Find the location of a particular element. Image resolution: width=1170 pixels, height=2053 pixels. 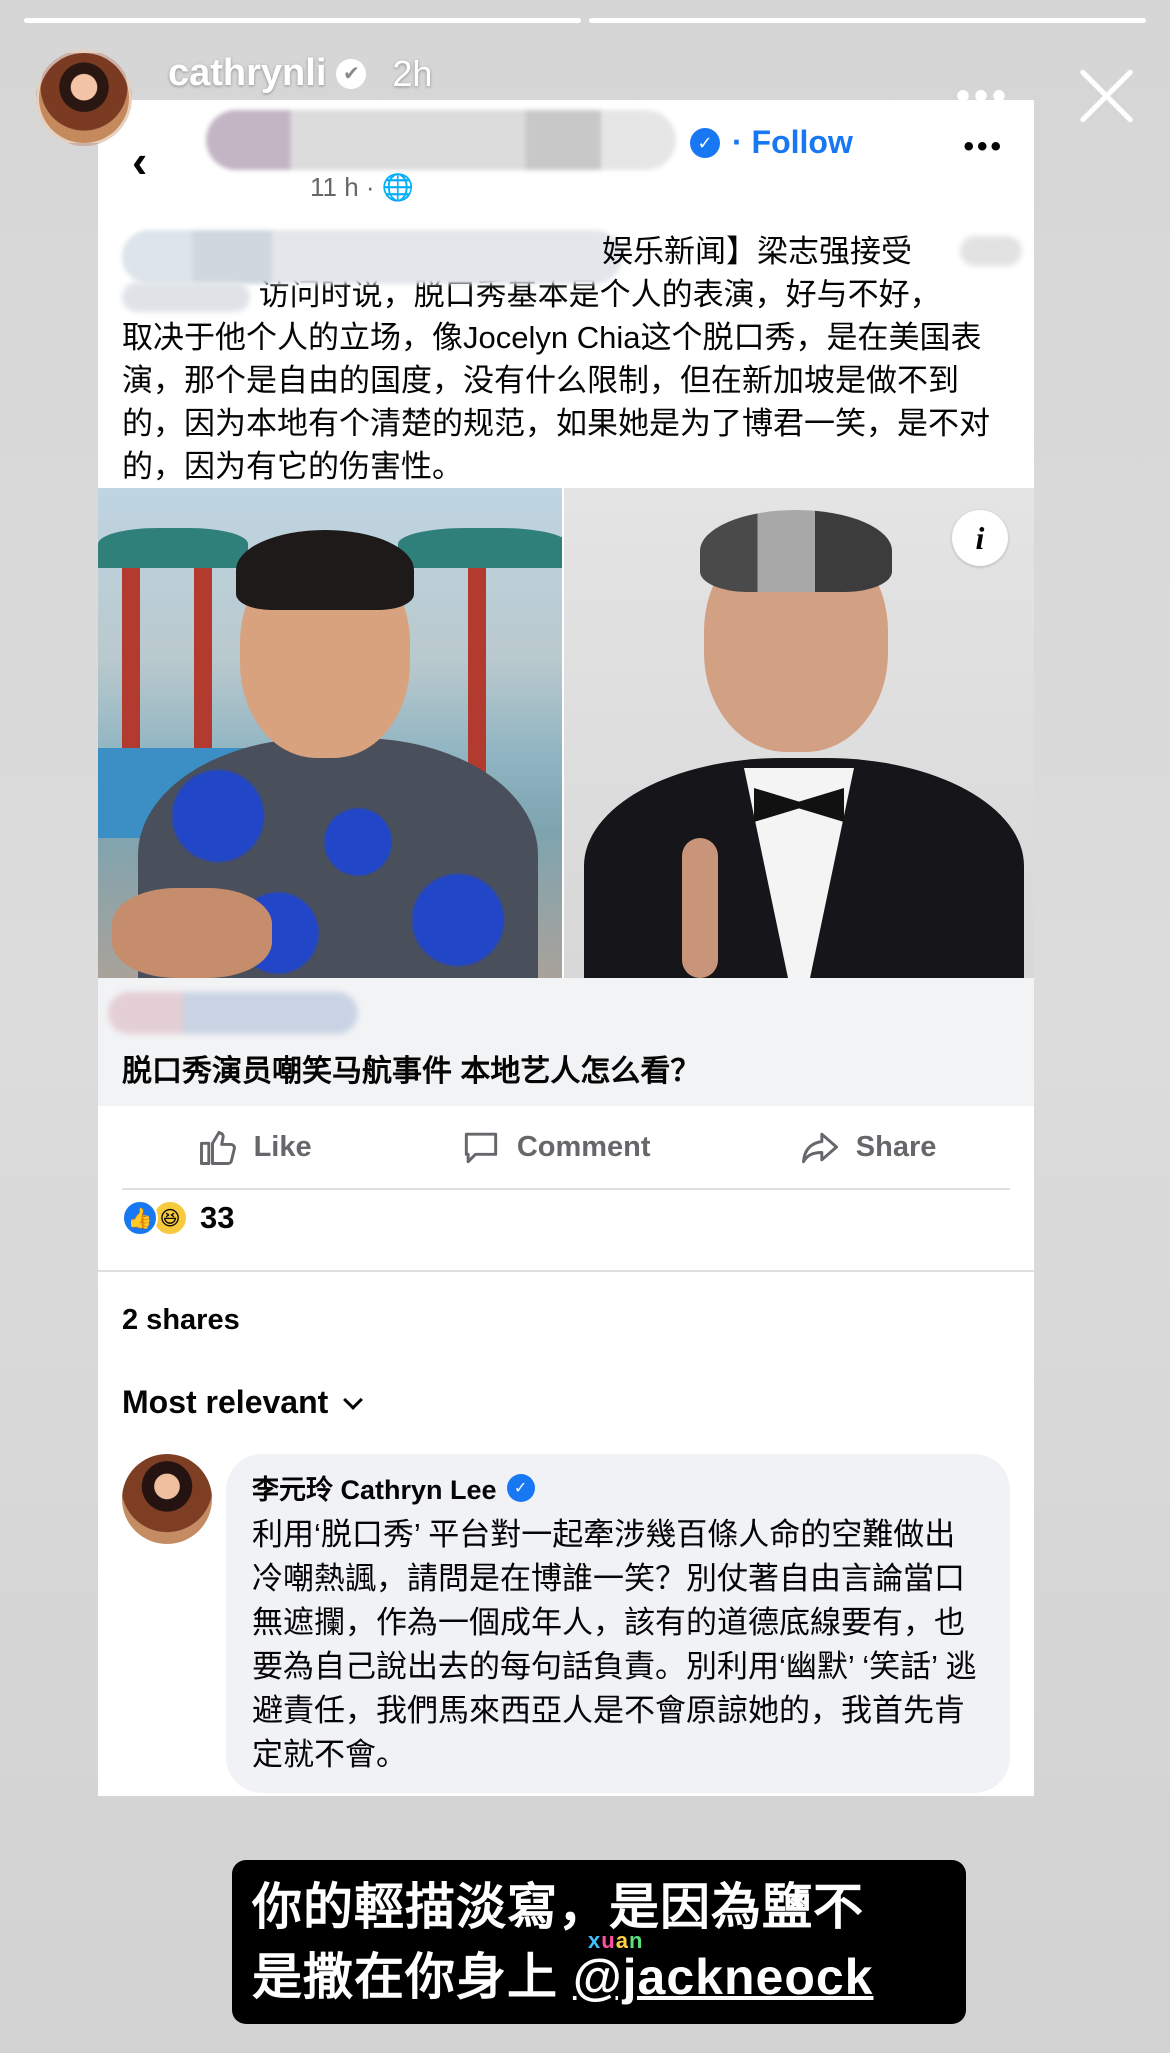

comment-label: Comment is located at coordinates (583, 1146).